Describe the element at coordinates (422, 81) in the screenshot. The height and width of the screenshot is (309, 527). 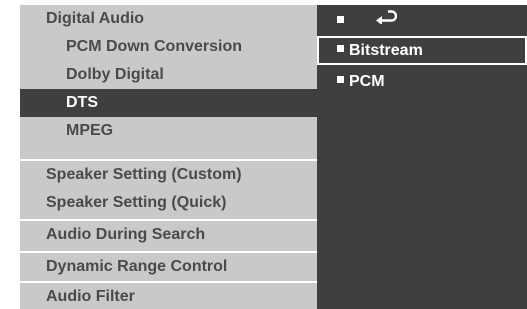
I see `option-pcm: PCM` at that location.